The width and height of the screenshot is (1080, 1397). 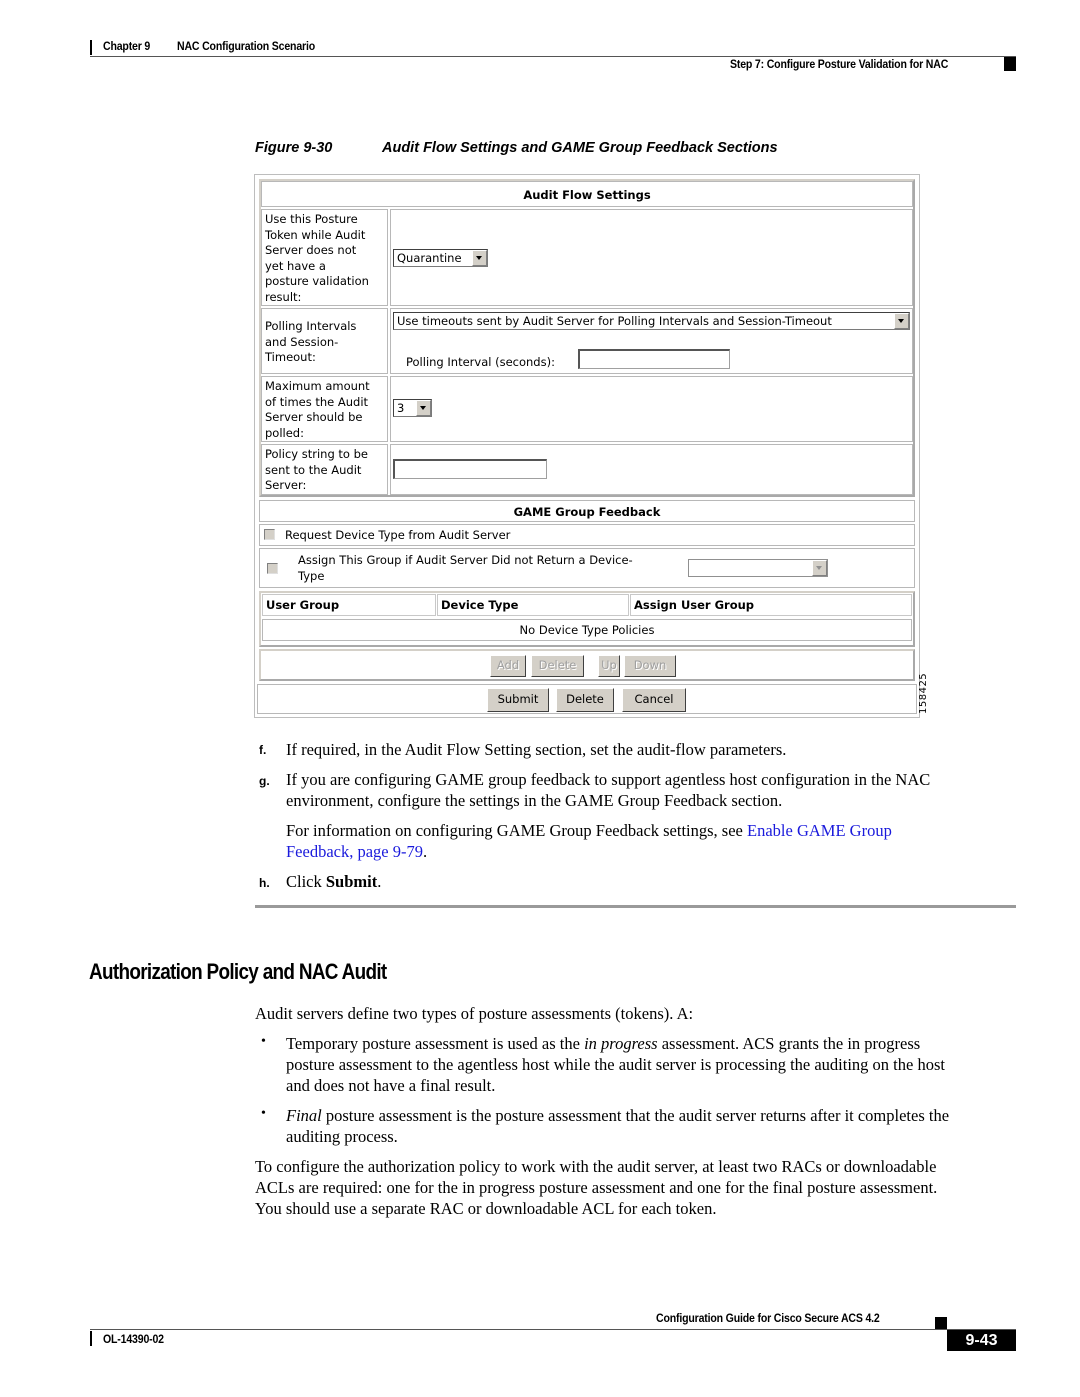 What do you see at coordinates (470, 469) in the screenshot?
I see `policy-string-input` at bounding box center [470, 469].